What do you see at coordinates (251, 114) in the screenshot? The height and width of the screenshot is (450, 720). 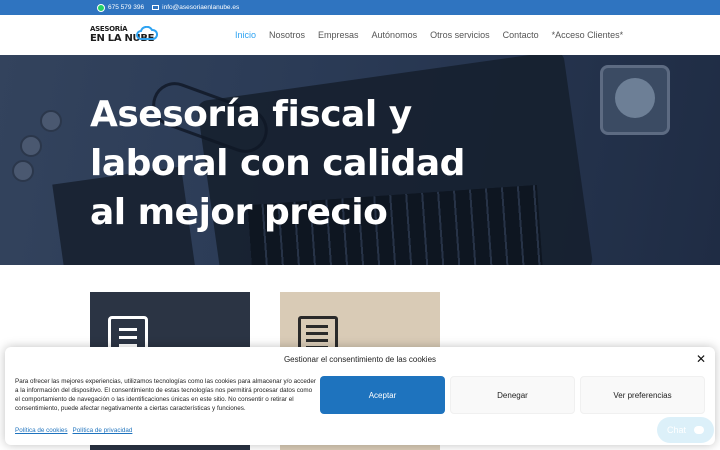 I see `hero-title-line-1: Asesoría fiscal y` at bounding box center [251, 114].